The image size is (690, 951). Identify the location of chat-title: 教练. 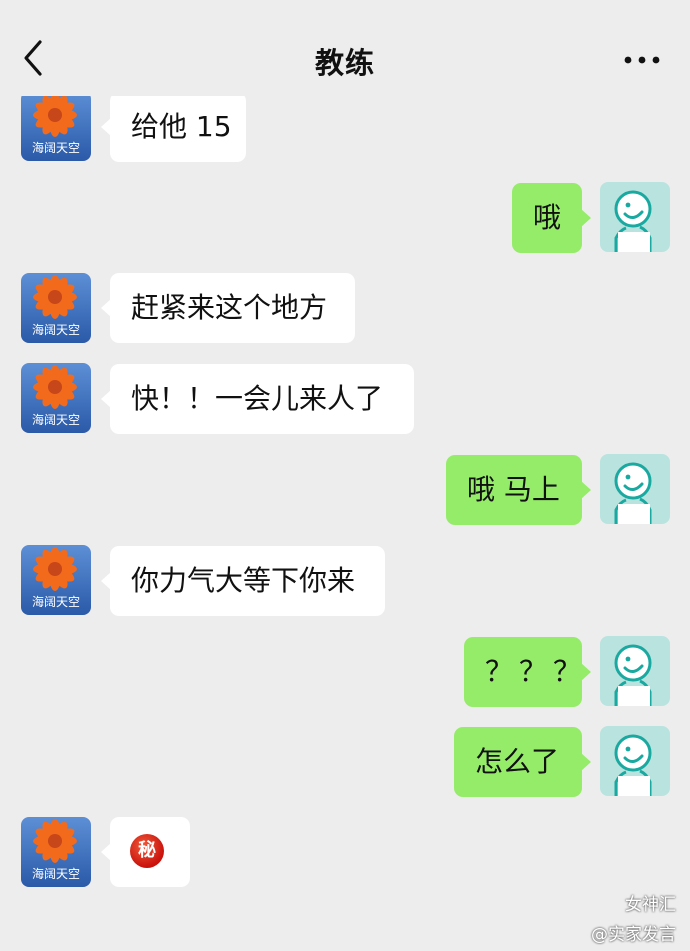
(344, 63).